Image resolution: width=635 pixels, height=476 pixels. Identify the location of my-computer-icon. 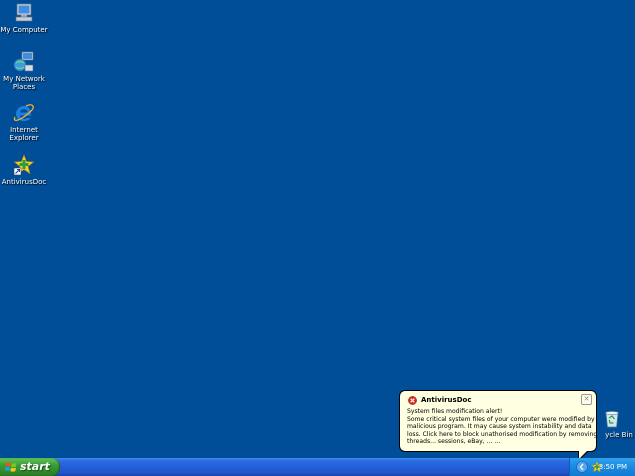
(24, 12).